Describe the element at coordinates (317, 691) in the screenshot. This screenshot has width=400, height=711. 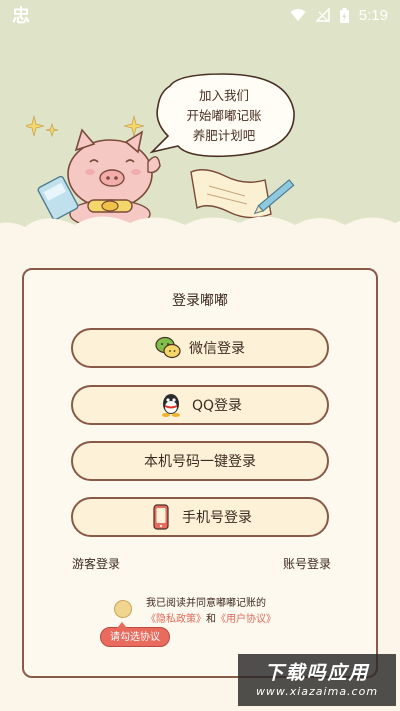
I see `watermark-url: www.xiazaima.com` at that location.